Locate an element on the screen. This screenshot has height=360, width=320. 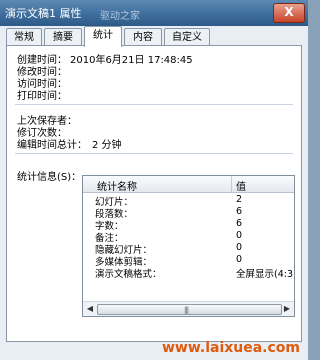
grip-icon: ||| is located at coordinates (186, 310).